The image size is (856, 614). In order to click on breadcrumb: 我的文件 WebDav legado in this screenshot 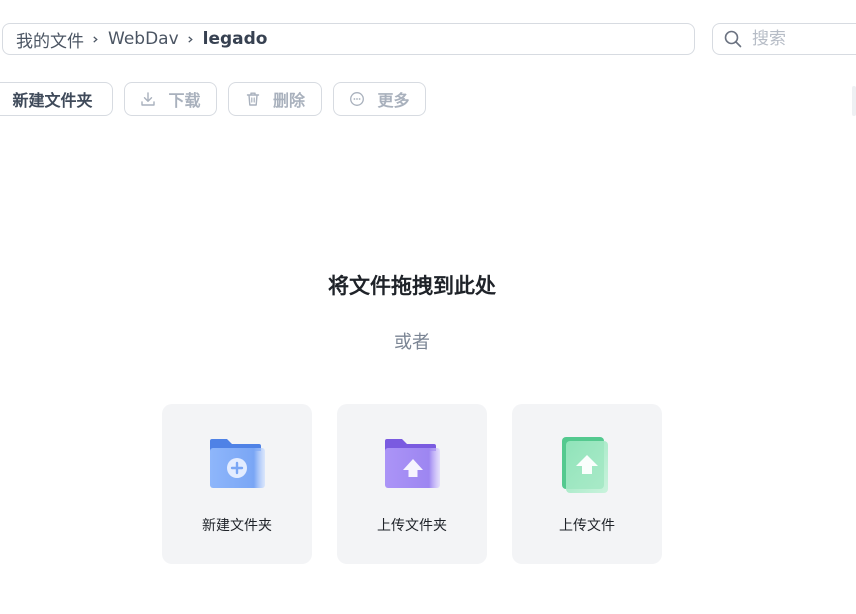, I will do `click(348, 39)`.